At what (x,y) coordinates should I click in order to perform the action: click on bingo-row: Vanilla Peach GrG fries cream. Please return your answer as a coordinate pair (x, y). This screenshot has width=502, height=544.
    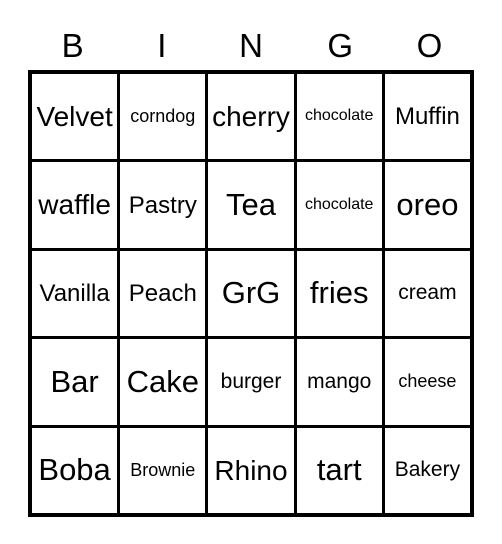
    Looking at the image, I should click on (251, 292).